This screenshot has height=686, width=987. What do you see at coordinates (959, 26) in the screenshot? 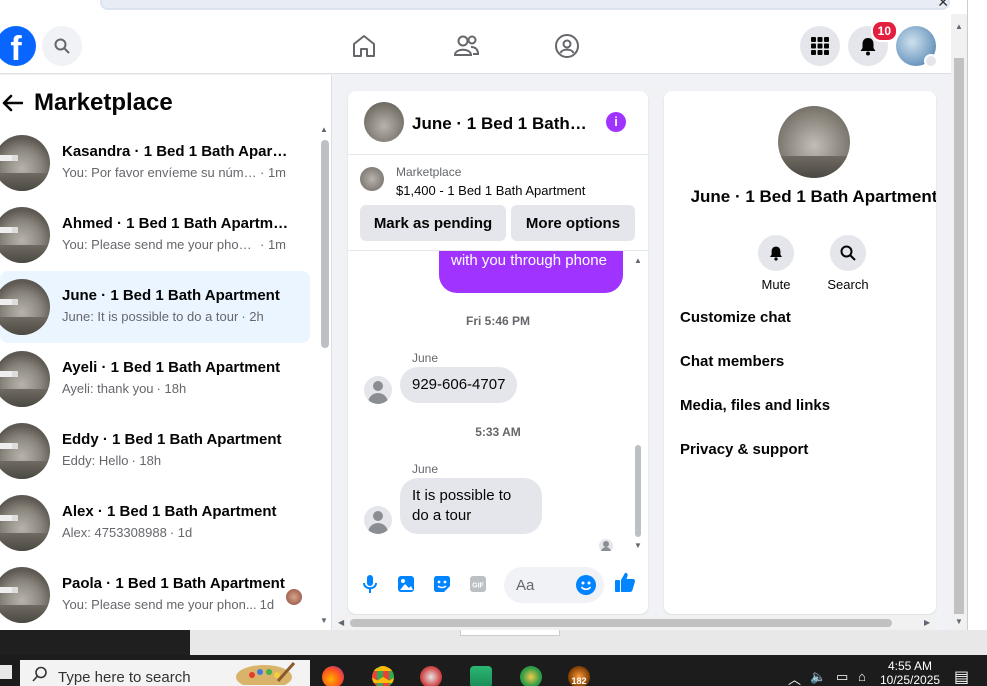
I see `page-scroll-up-arrow-icon: ▲` at bounding box center [959, 26].